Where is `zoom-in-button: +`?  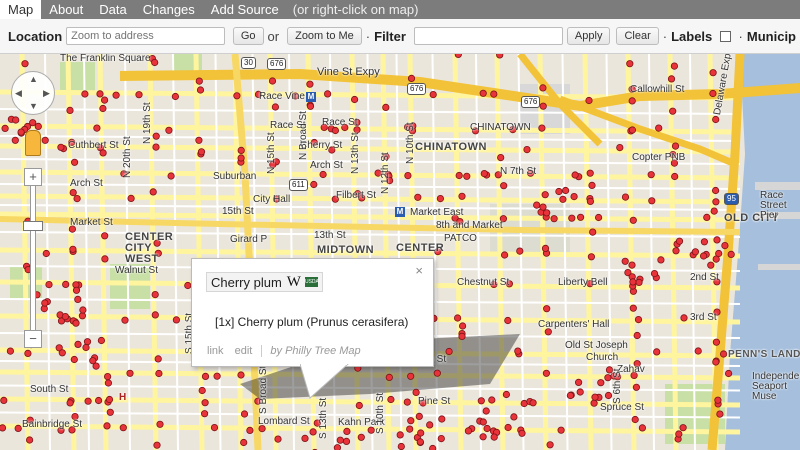 zoom-in-button: + is located at coordinates (33, 177).